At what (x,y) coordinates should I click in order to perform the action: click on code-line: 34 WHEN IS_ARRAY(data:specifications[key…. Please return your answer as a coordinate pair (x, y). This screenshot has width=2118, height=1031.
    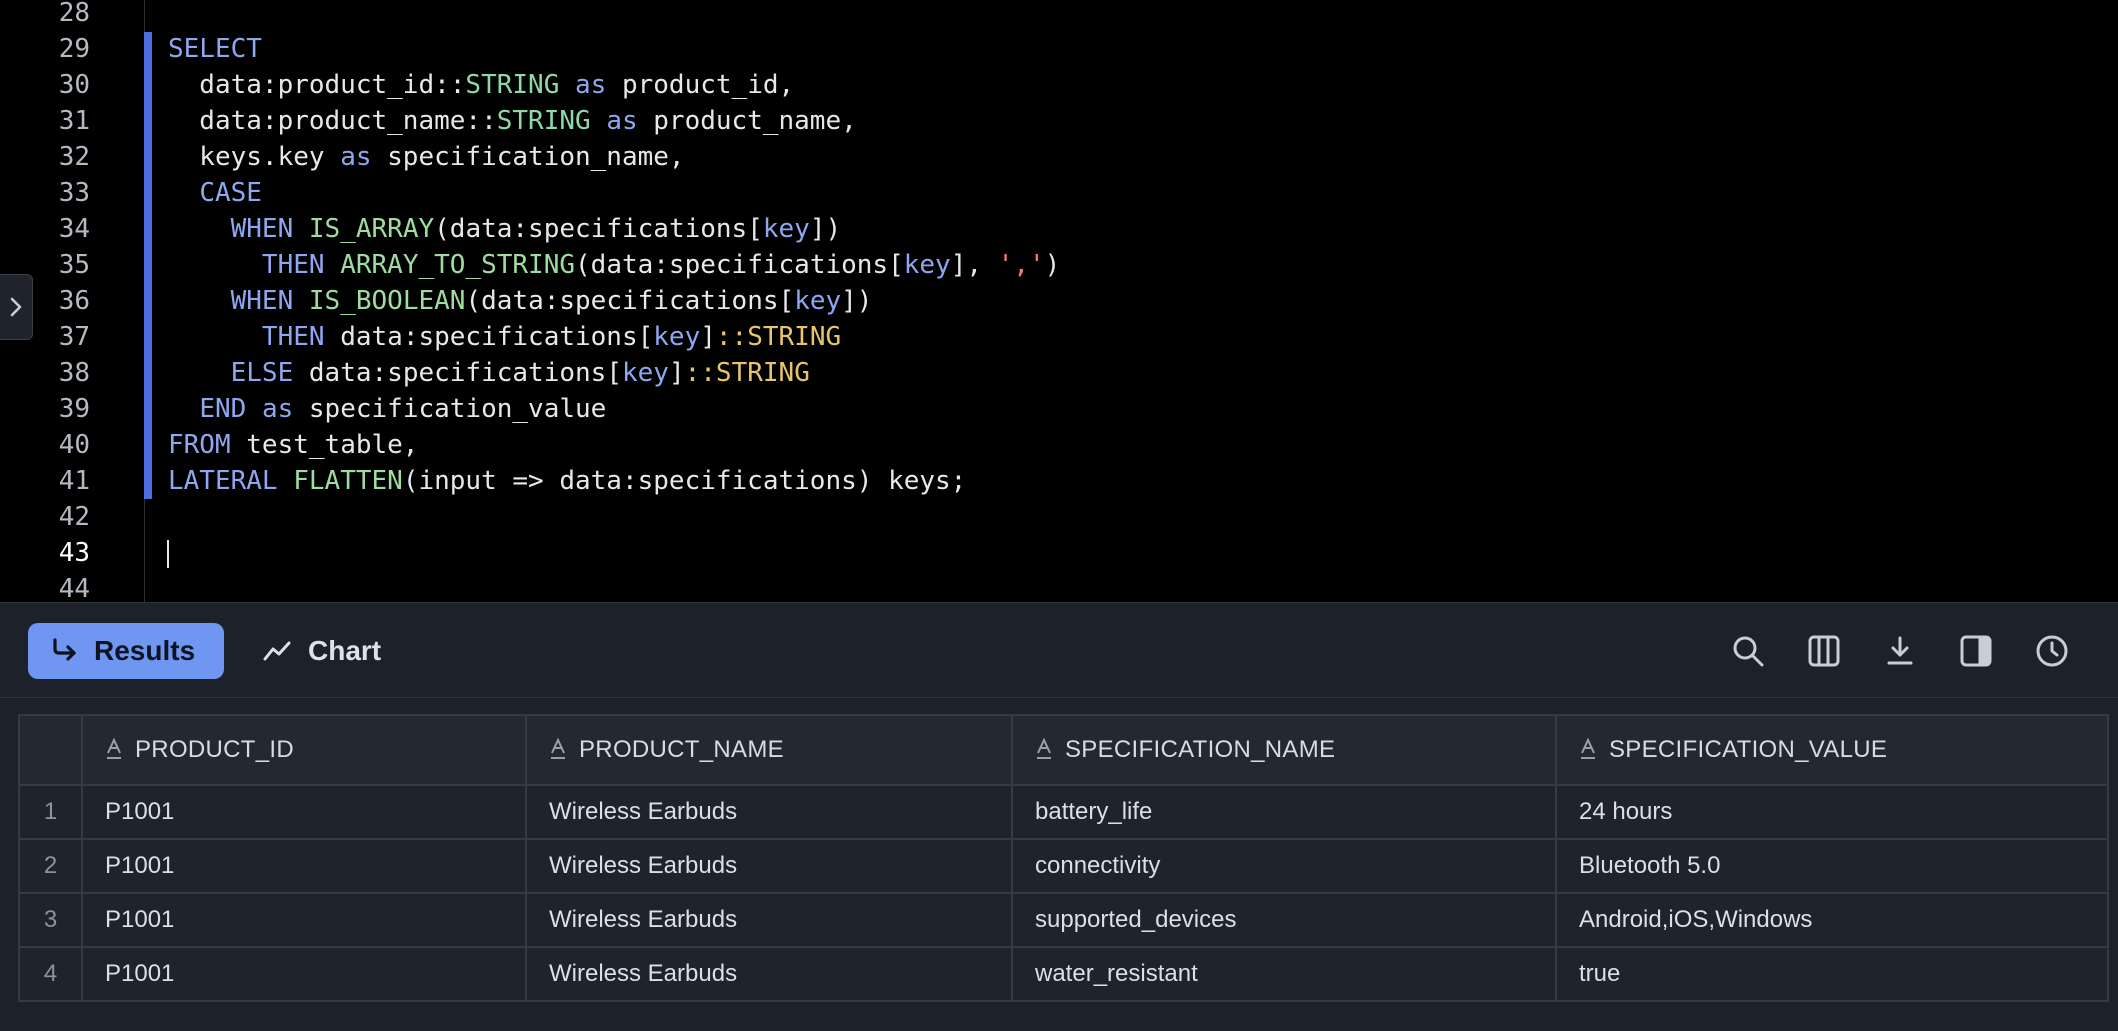
    Looking at the image, I should click on (1059, 229).